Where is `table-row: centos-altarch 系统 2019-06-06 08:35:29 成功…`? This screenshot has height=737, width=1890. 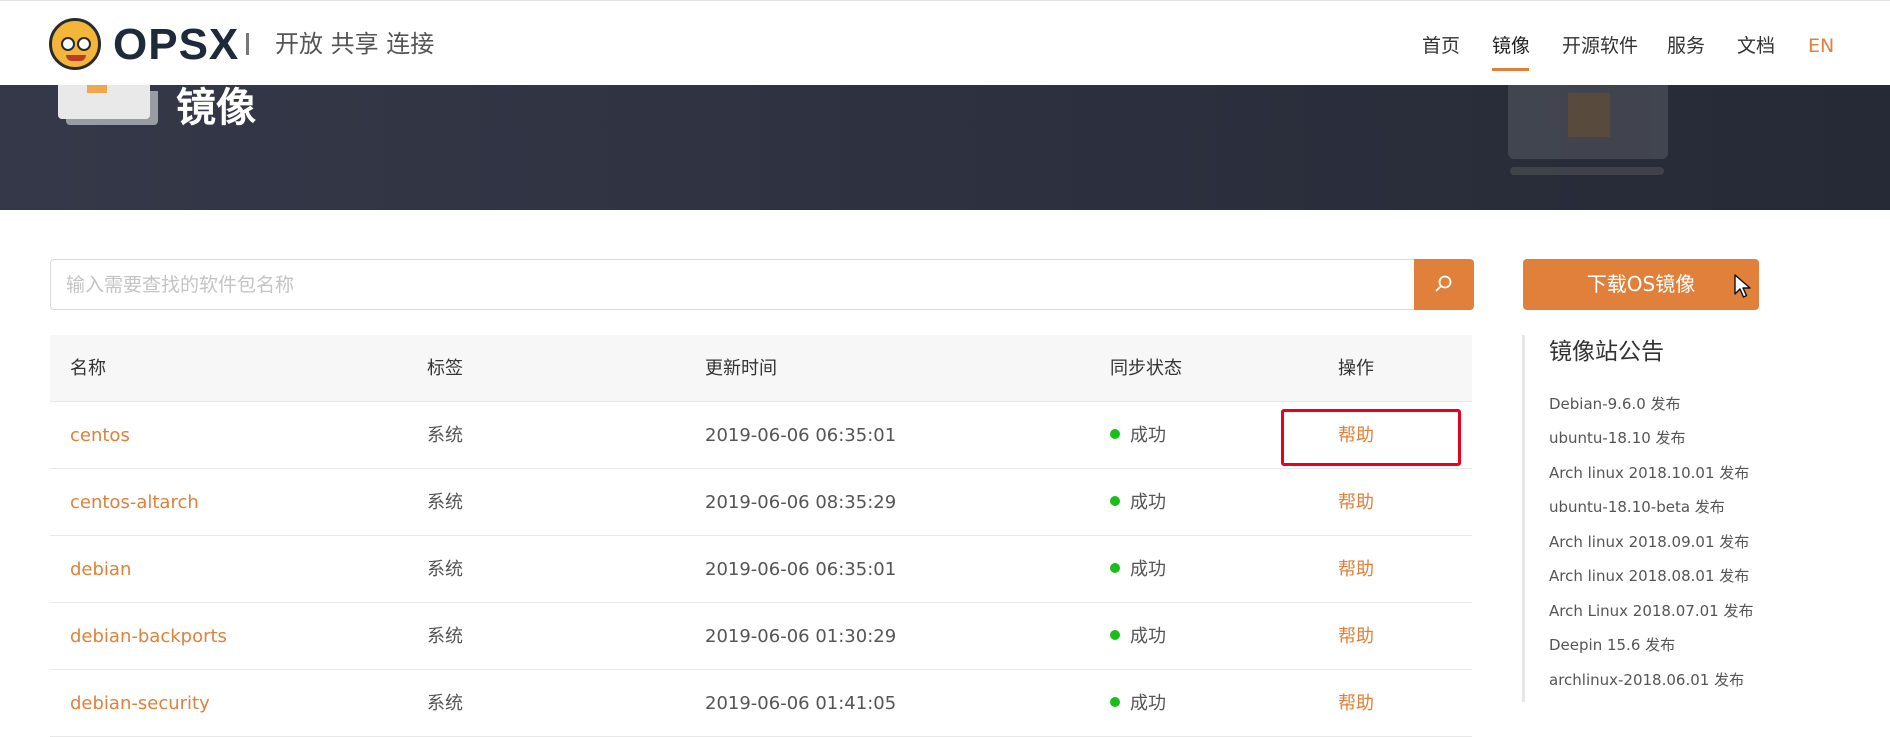 table-row: centos-altarch 系统 2019-06-06 08:35:29 成功… is located at coordinates (761, 502).